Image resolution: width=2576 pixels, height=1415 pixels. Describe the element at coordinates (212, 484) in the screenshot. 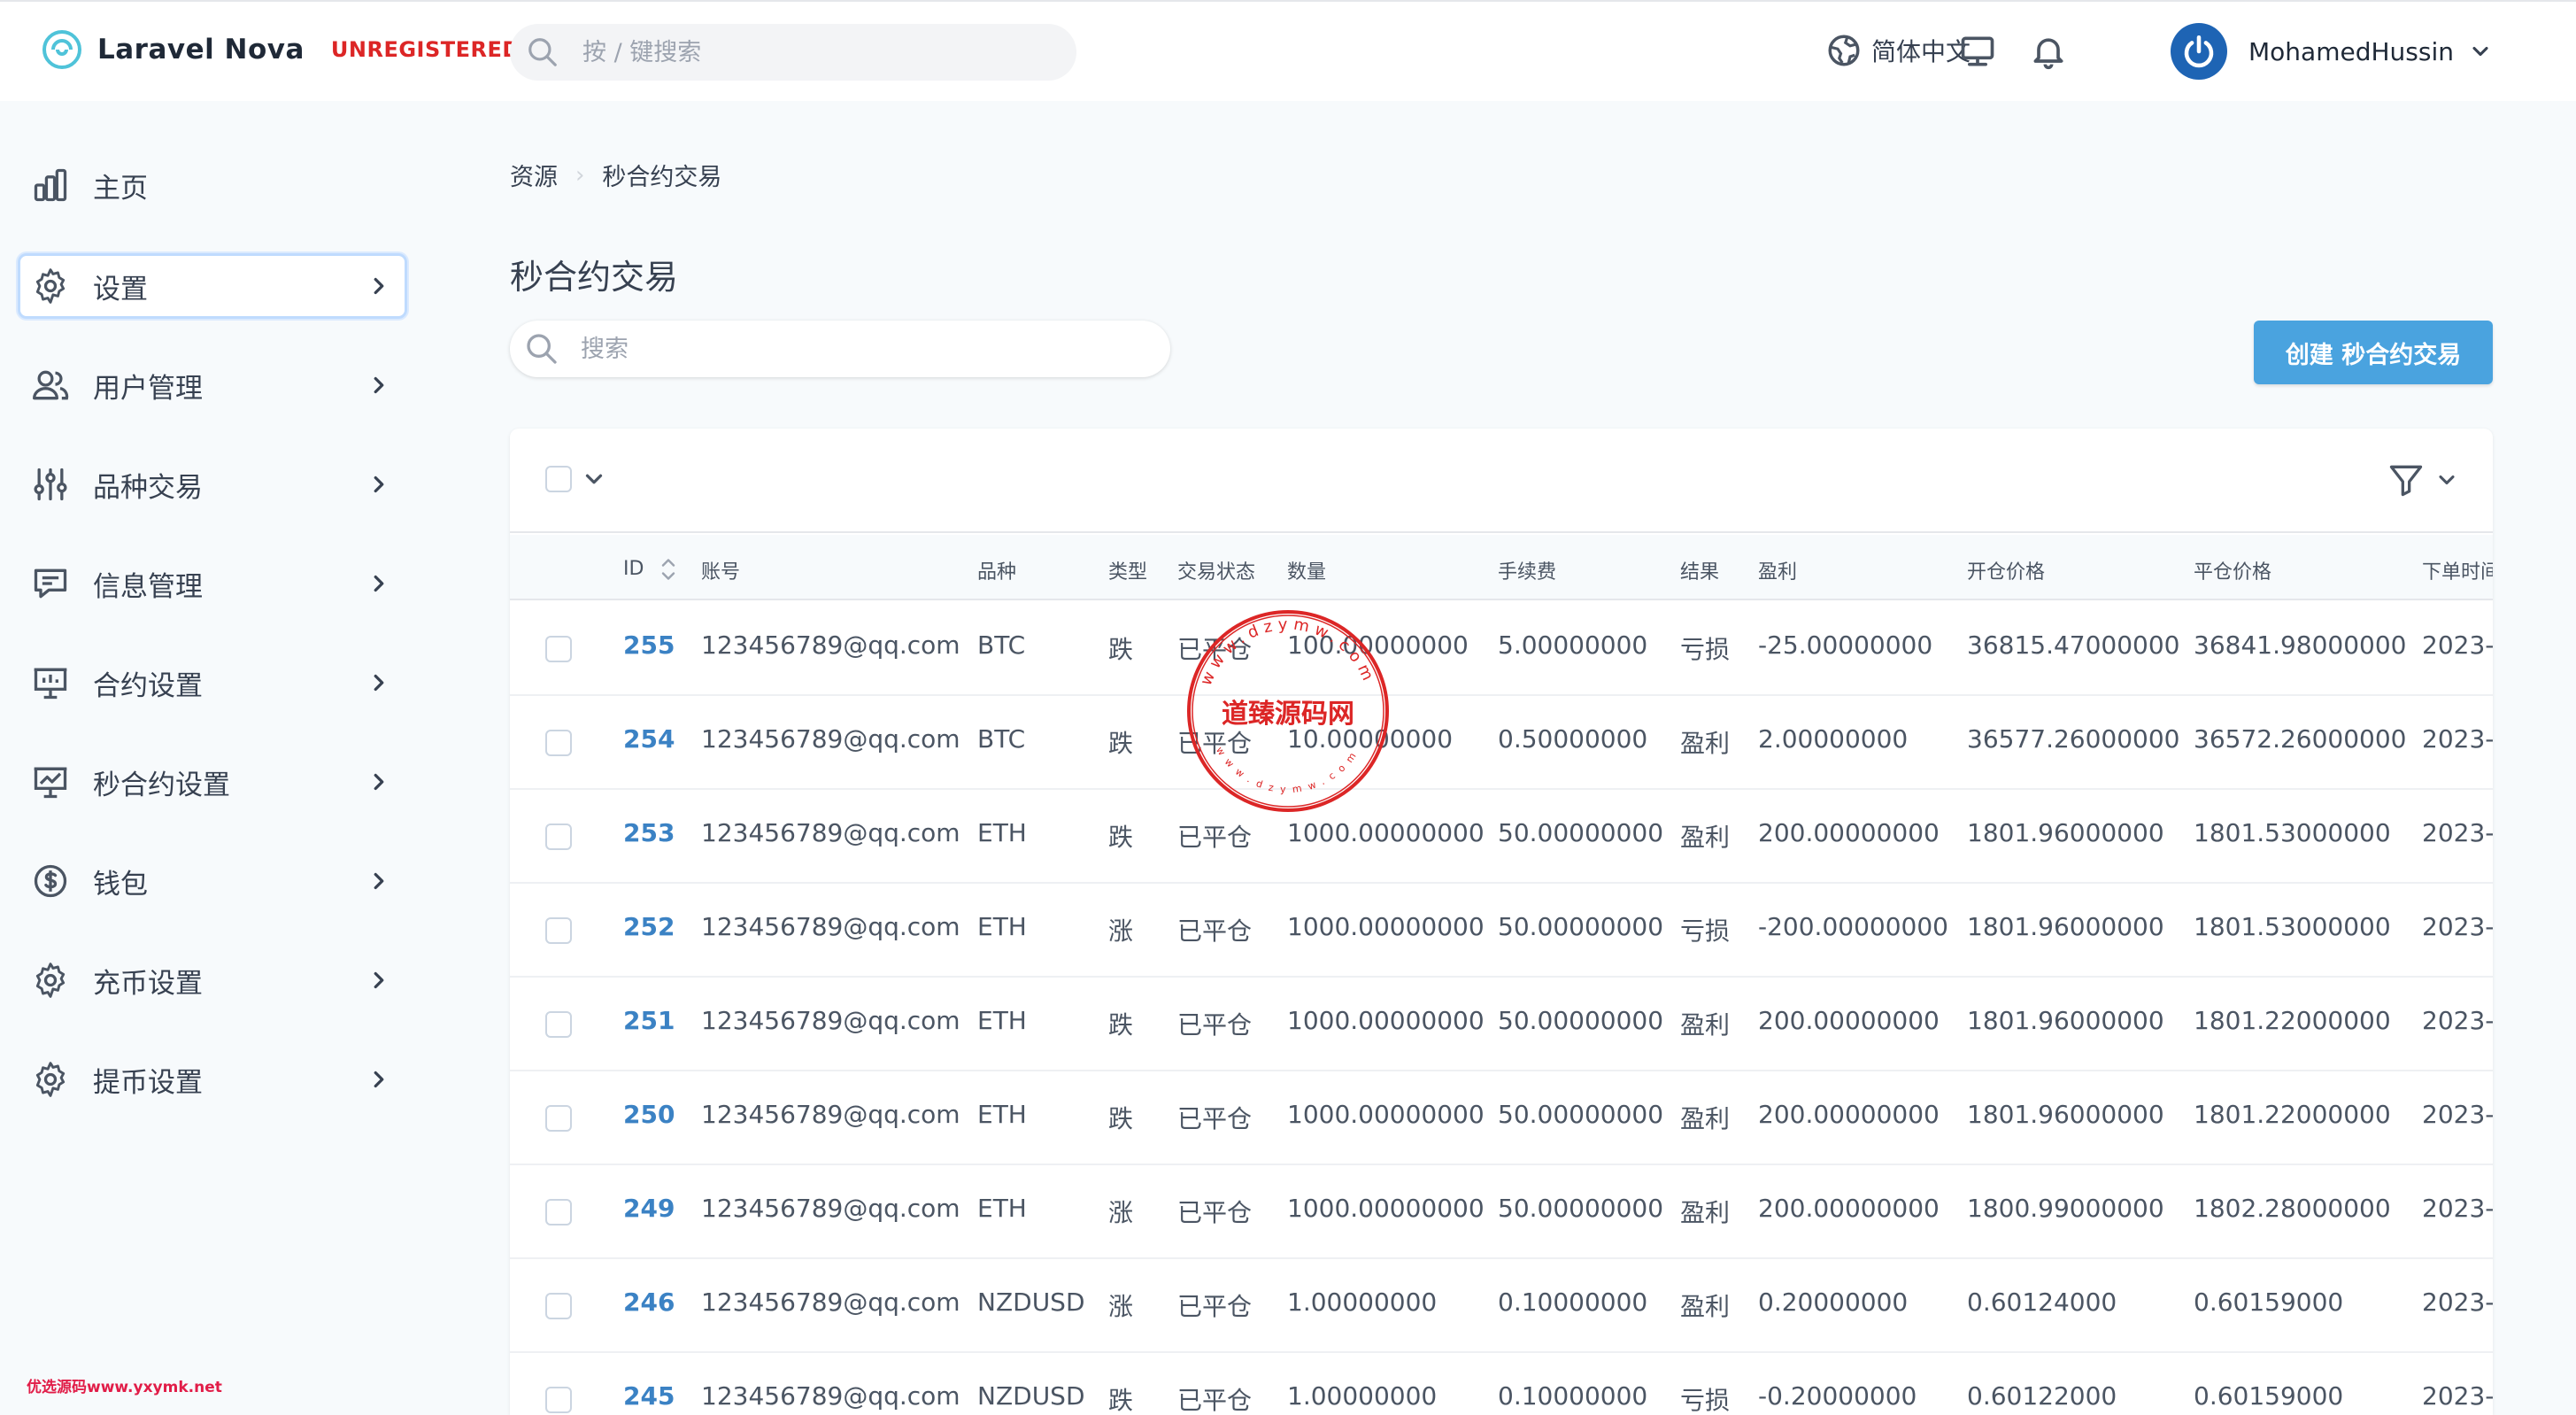

I see `sidebar-item-product-trading: 品种交易` at that location.